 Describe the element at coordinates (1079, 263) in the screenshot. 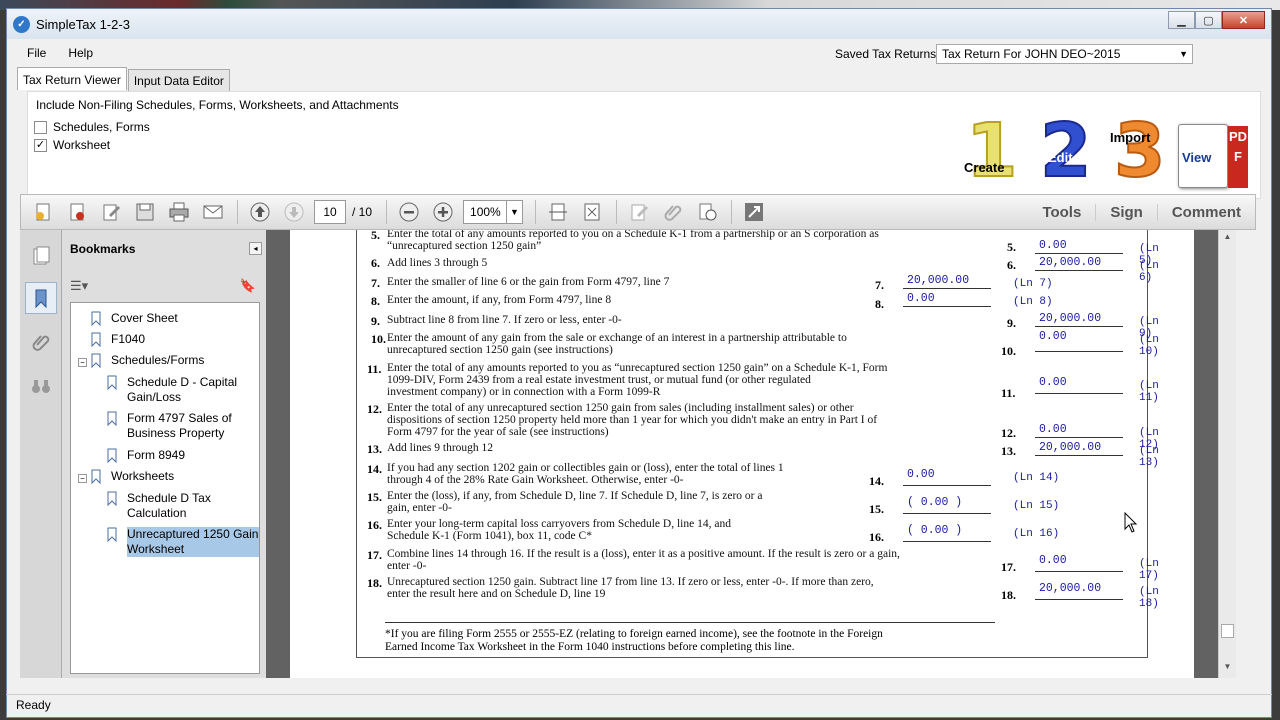

I see `line-6-value: 20,000.00` at that location.